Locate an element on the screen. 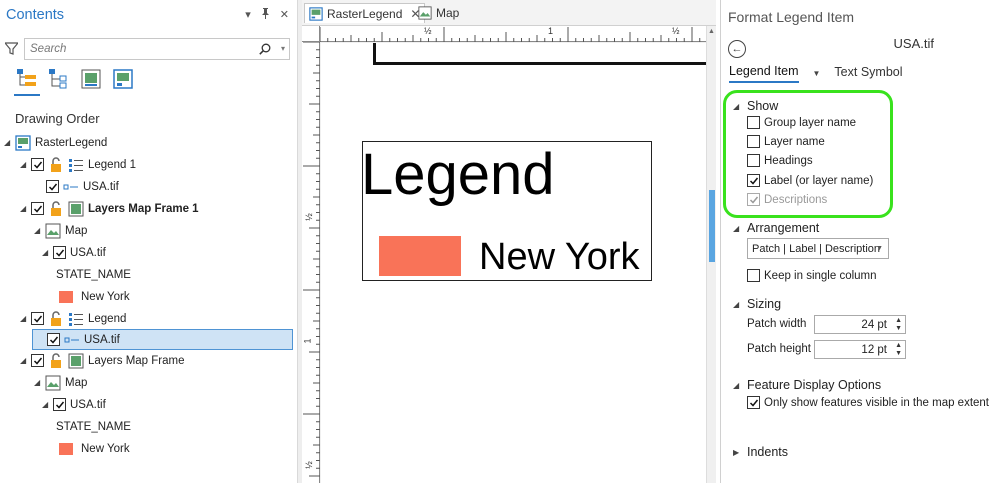 The height and width of the screenshot is (483, 998). patch-width-stepper: 24 pt ▲ ▼ is located at coordinates (860, 324).